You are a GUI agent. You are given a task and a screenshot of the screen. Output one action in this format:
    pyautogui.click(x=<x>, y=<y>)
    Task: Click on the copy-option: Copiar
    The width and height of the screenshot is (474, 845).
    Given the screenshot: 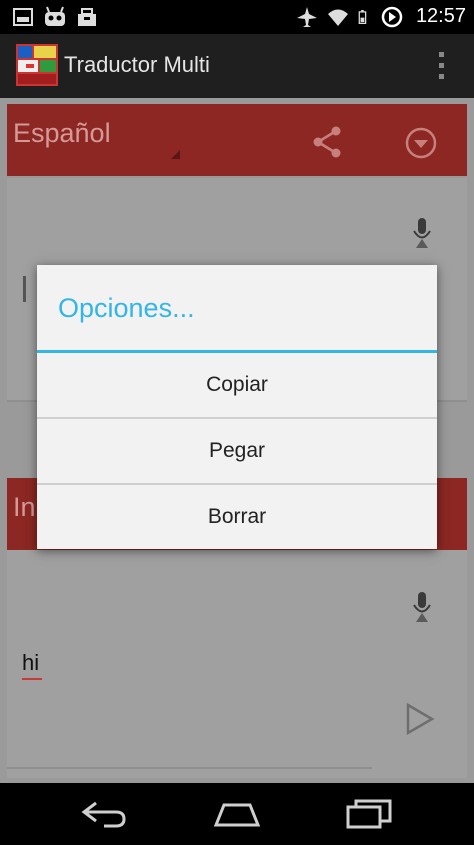 What is the action you would take?
    pyautogui.click(x=237, y=385)
    